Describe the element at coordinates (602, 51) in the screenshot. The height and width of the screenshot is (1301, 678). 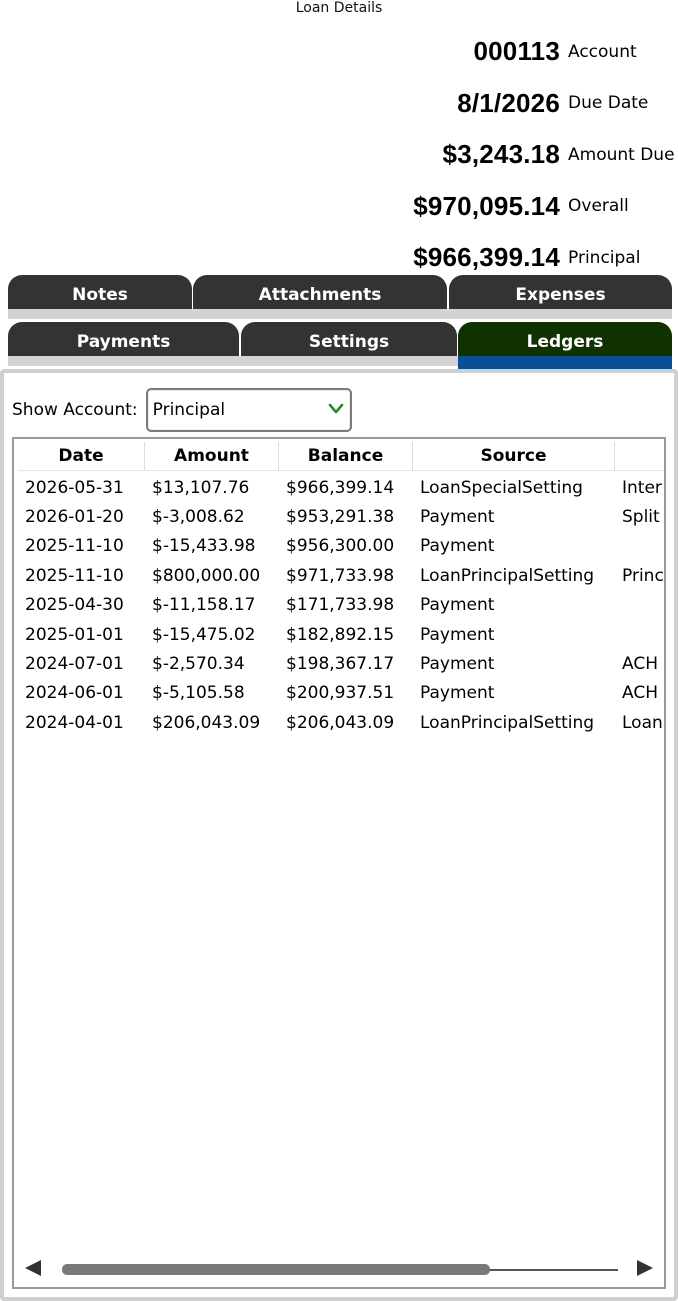
I see `account-label: Account` at that location.